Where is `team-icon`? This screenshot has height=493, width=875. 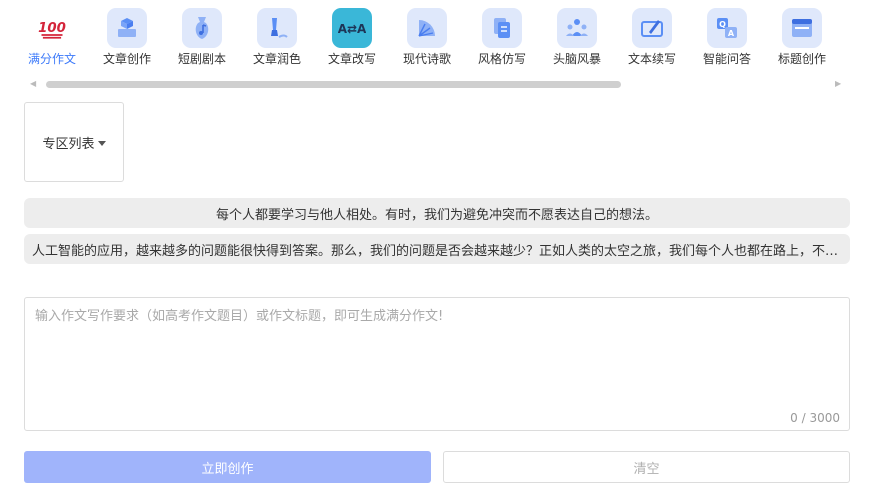
team-icon is located at coordinates (577, 28).